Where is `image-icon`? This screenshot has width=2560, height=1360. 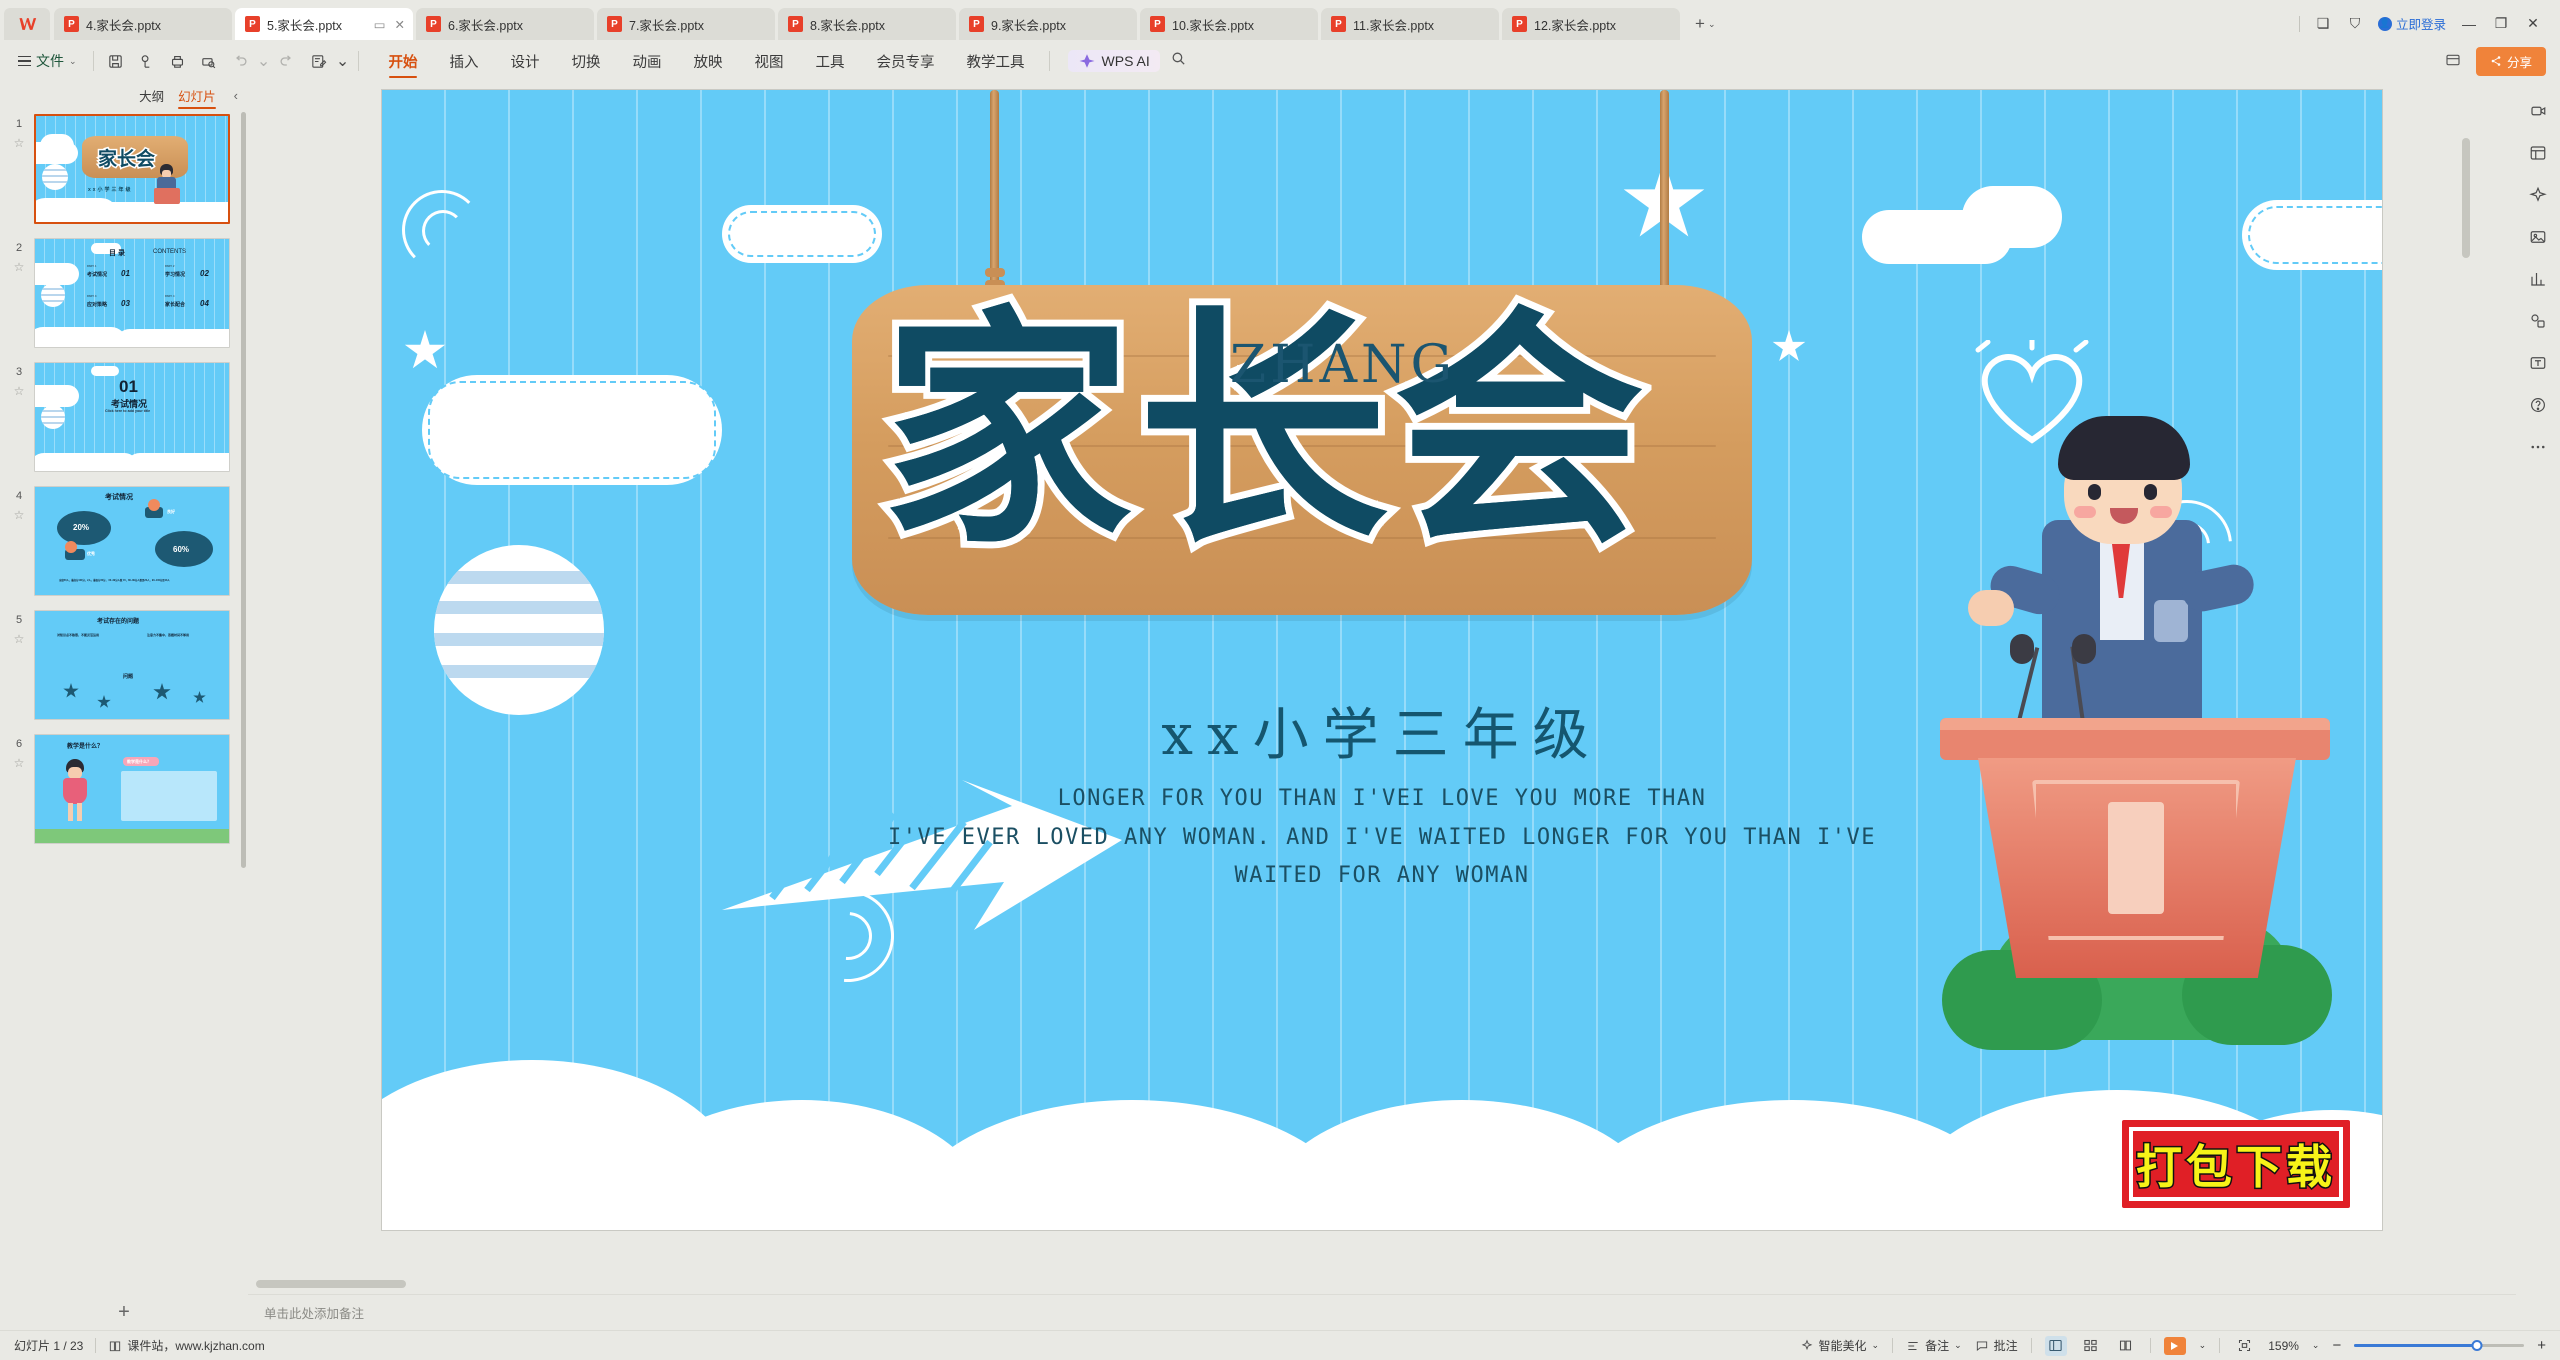 image-icon is located at coordinates (2538, 237).